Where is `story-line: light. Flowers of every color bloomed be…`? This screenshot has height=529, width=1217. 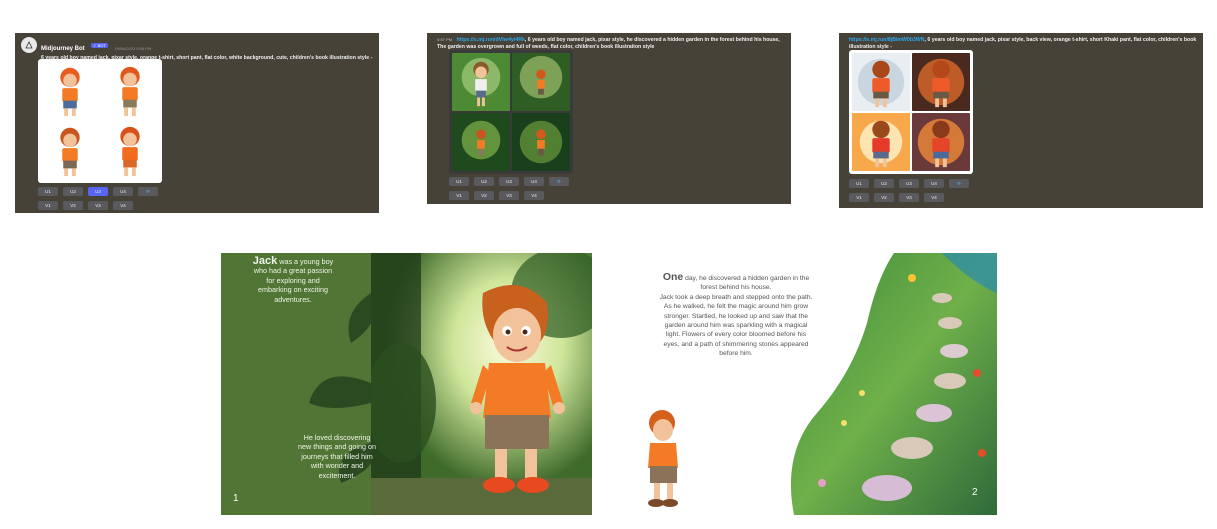
story-line: light. Flowers of every color bloomed be… is located at coordinates (736, 335).